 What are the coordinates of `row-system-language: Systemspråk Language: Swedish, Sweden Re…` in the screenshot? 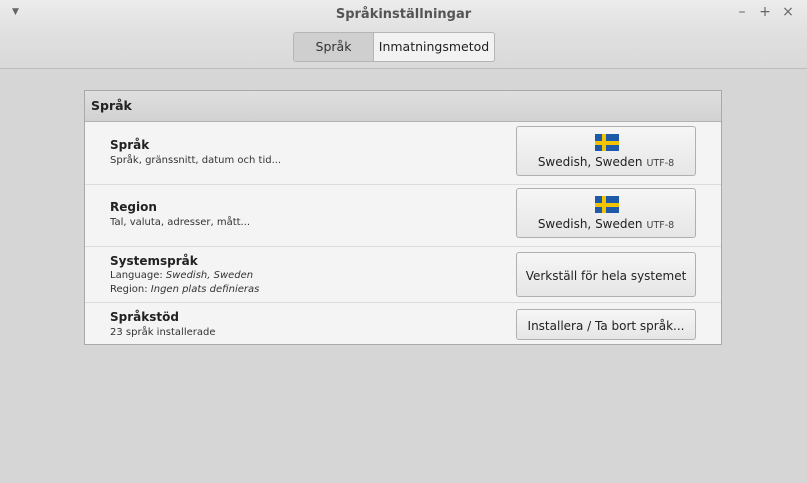 It's located at (403, 274).